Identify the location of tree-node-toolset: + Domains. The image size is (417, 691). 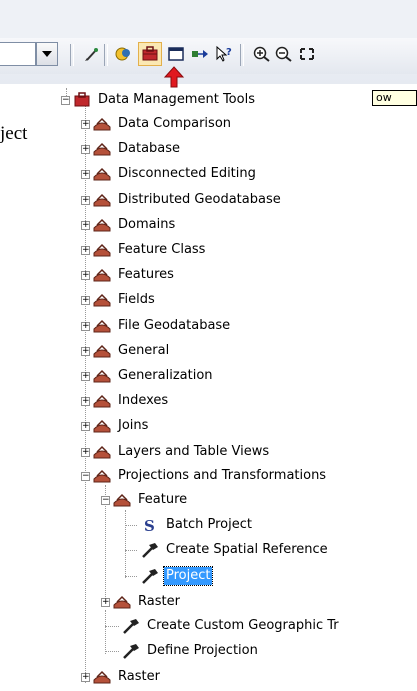
(129, 225).